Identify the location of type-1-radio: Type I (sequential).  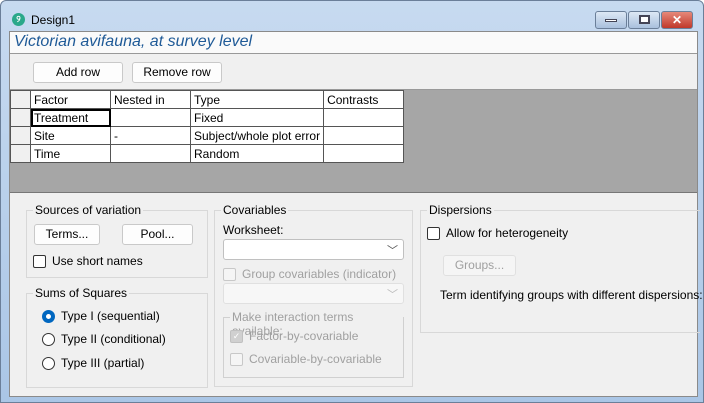
(101, 316).